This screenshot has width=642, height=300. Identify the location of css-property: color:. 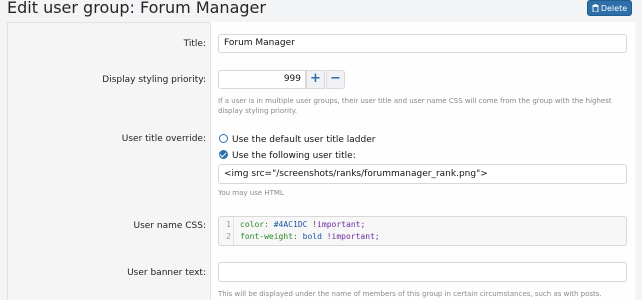
(254, 224).